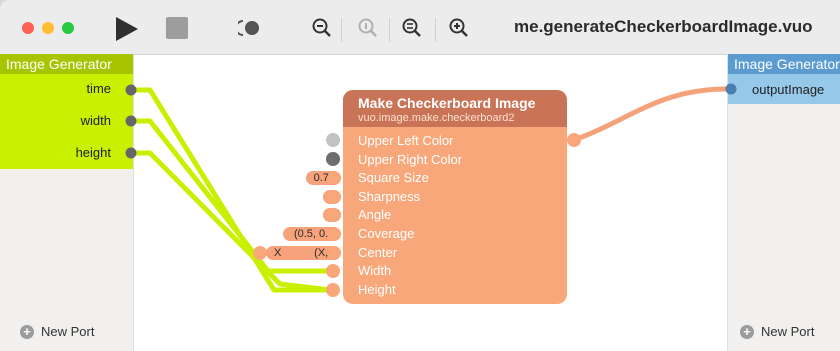 Image resolution: width=840 pixels, height=351 pixels. I want to click on port-height-label: Height, so click(377, 289).